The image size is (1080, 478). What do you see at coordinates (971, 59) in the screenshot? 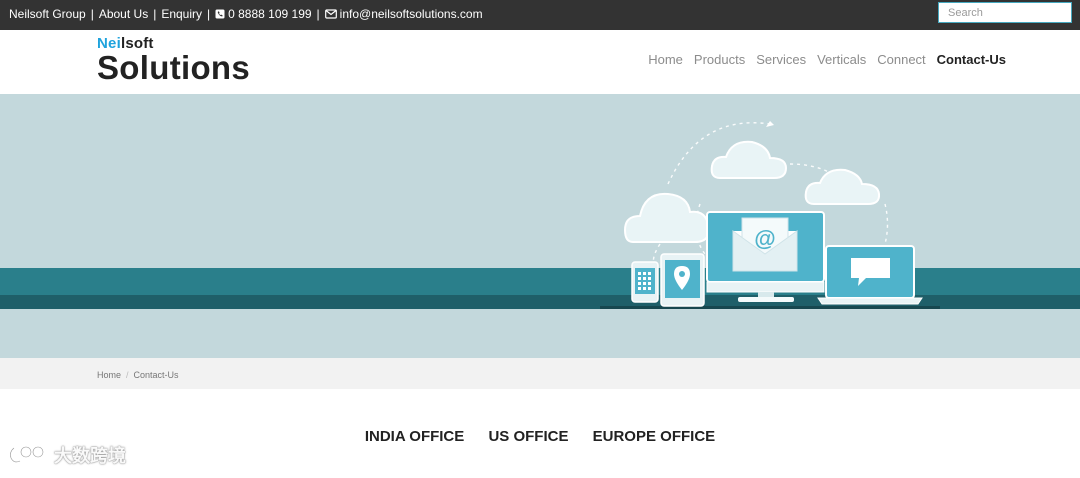
I see `nav-contact-us: Contact-Us` at bounding box center [971, 59].